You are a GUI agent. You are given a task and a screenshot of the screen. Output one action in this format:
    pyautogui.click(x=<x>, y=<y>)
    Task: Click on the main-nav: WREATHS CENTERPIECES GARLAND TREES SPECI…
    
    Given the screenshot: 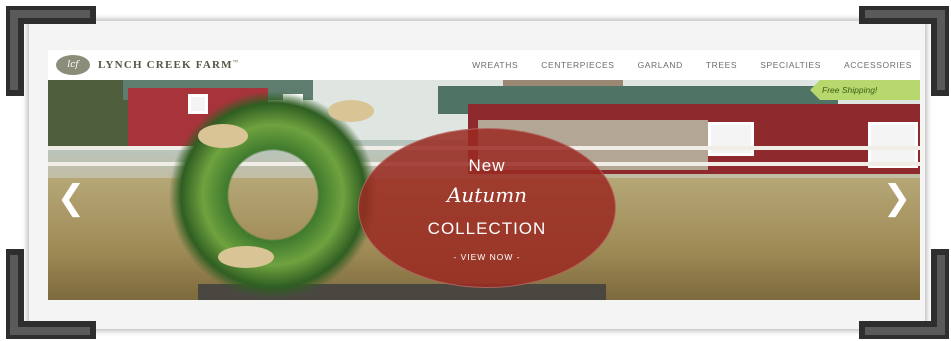 What is the action you would take?
    pyautogui.click(x=696, y=65)
    